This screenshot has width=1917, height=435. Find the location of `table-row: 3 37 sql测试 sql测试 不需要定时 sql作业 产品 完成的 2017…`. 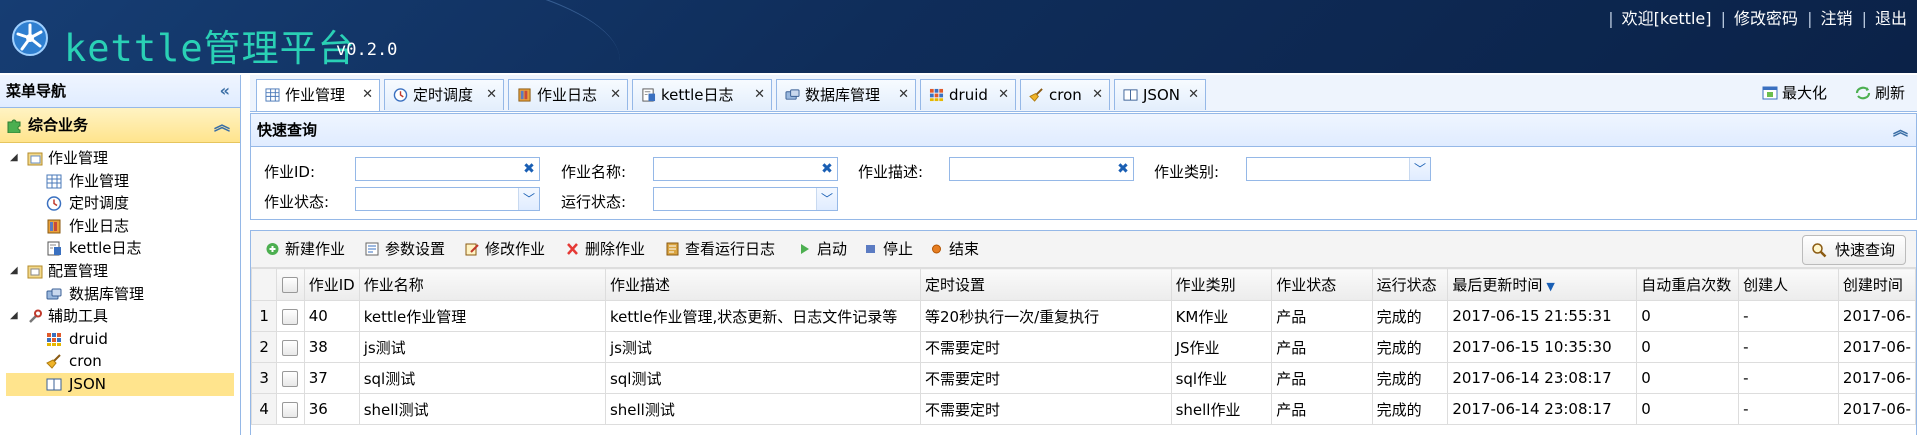

table-row: 3 37 sql测试 sql测试 不需要定时 sql作业 产品 完成的 2017… is located at coordinates (1083, 378).